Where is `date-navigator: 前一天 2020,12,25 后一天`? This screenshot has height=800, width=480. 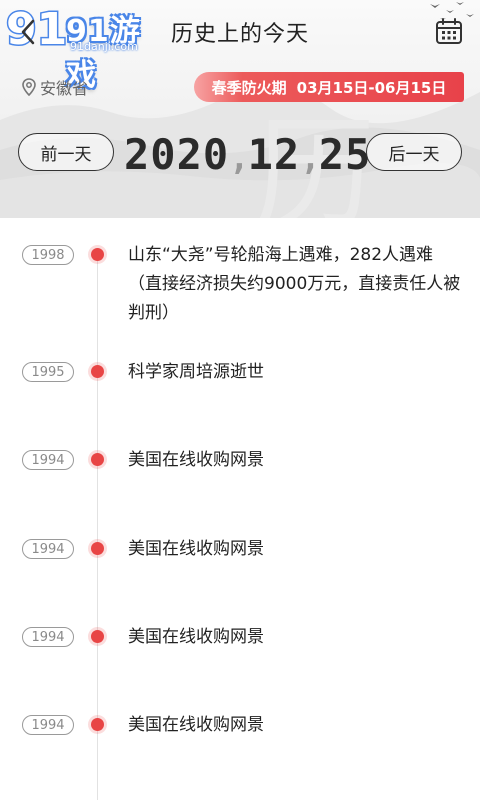
date-navigator: 前一天 2020,12,25 后一天 is located at coordinates (240, 154).